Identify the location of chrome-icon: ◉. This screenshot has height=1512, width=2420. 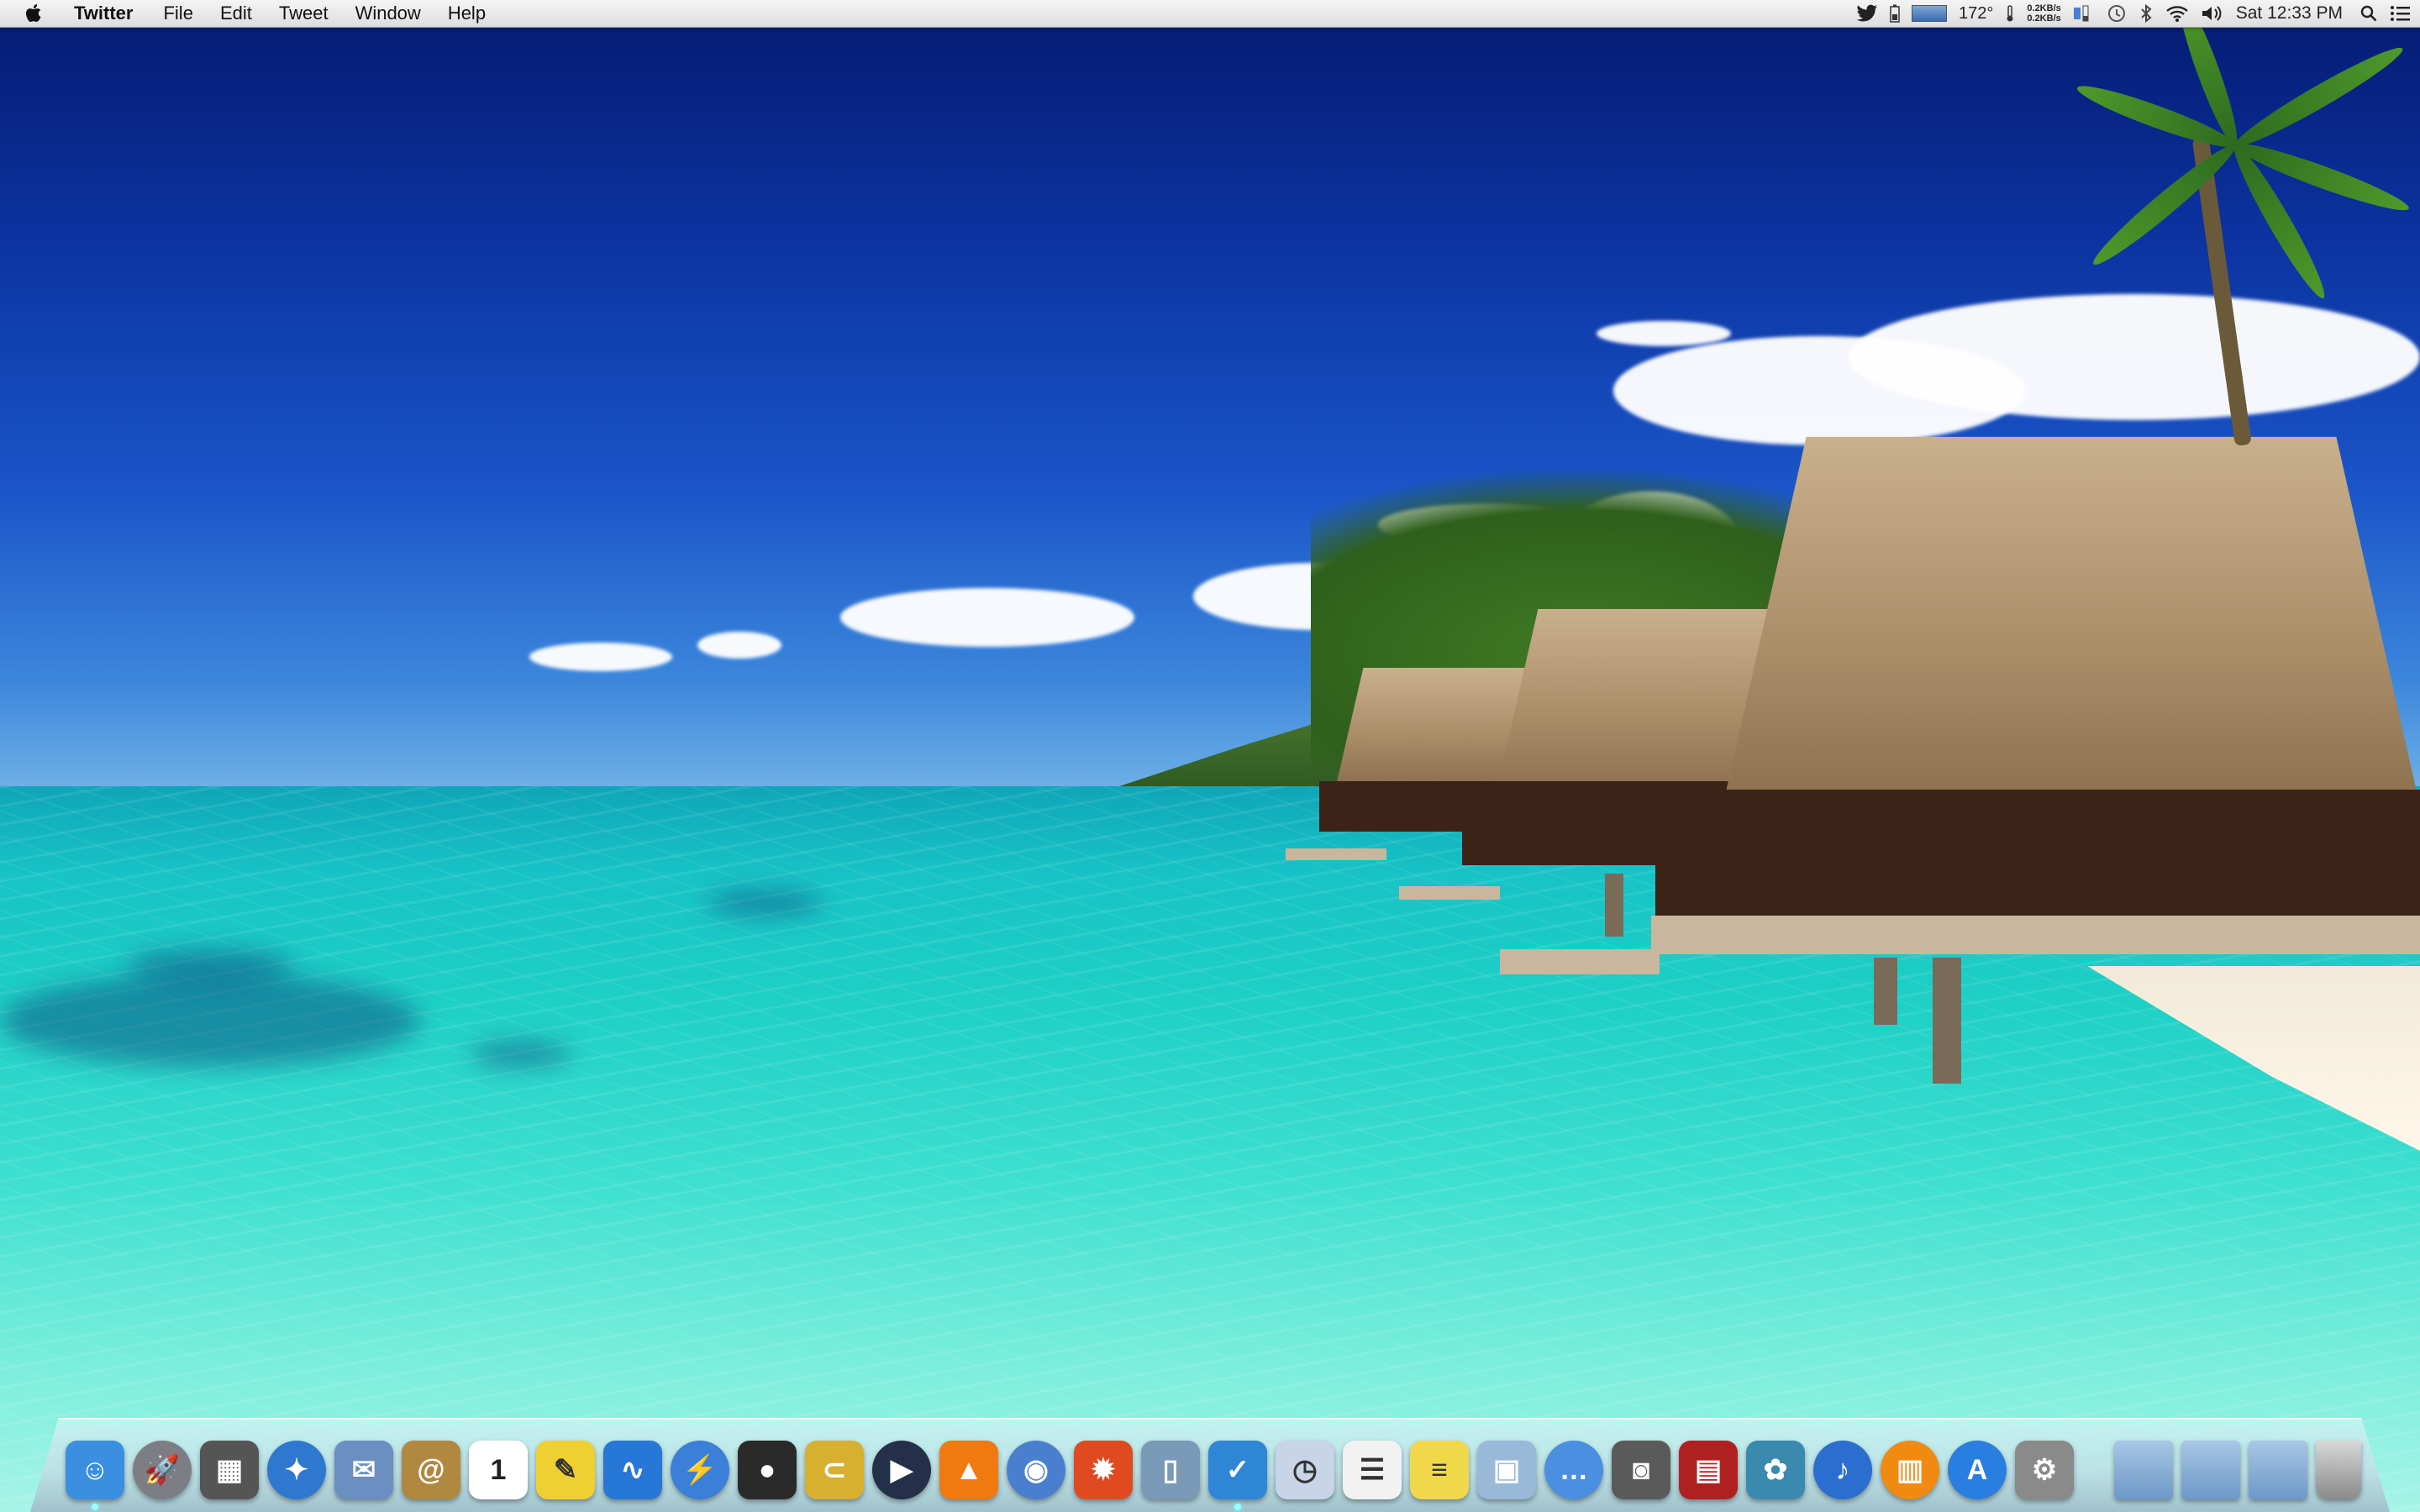
(1036, 1470).